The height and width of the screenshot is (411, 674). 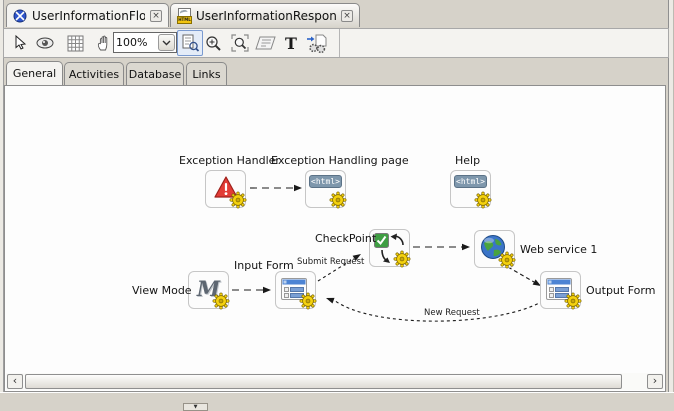 I want to click on node-label: Output Form, so click(x=621, y=290).